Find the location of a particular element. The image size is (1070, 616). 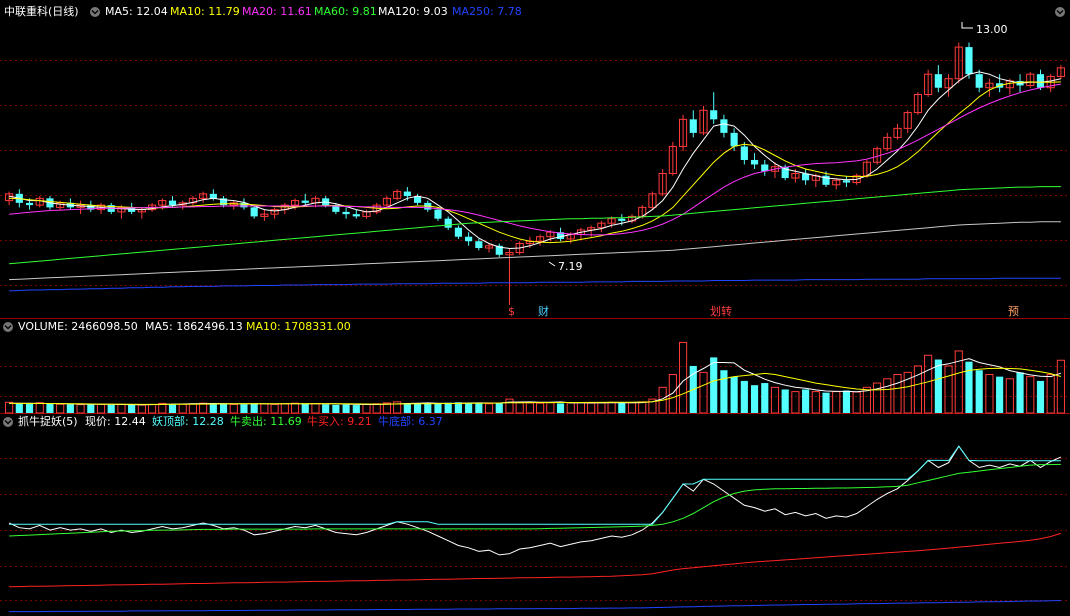

high-marker: 13.00 is located at coordinates (984, 29).